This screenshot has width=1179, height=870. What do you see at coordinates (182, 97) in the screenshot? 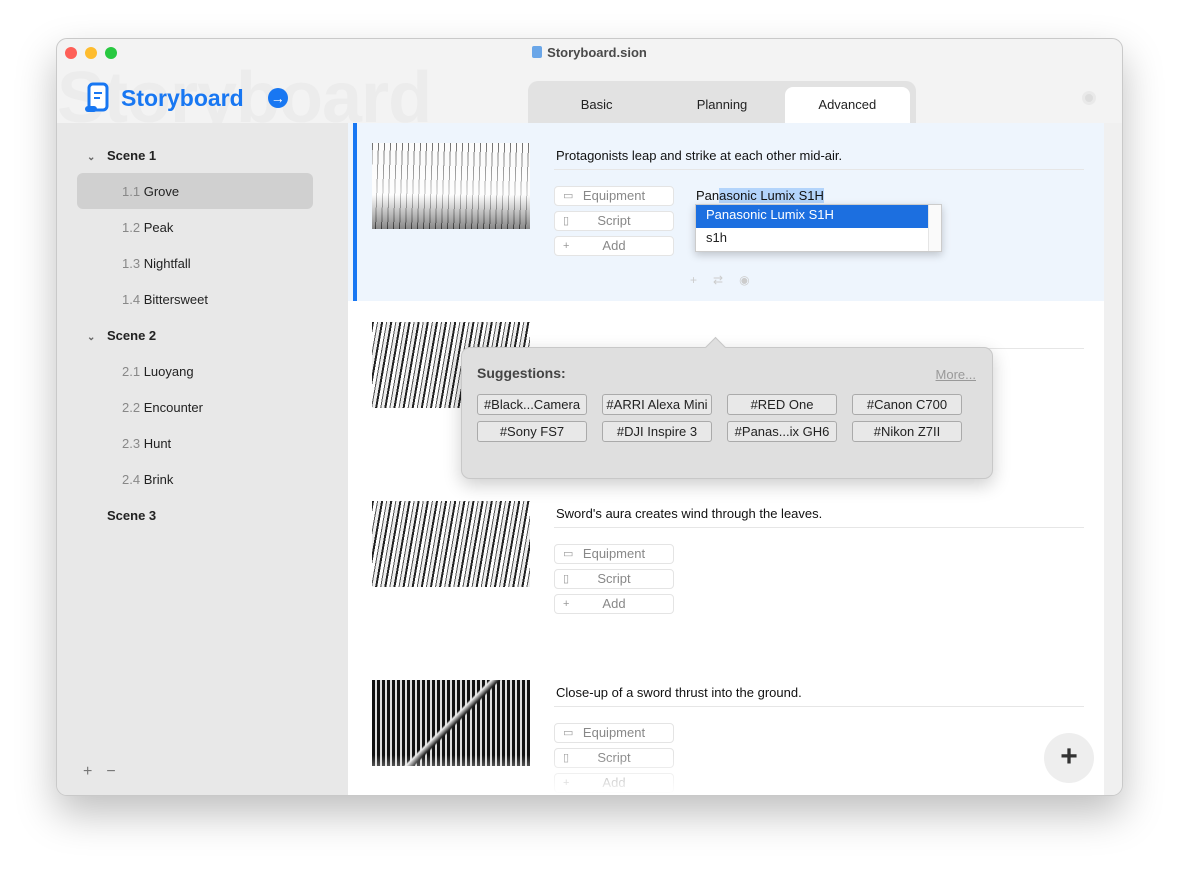
I see `app-name: Storyboard` at bounding box center [182, 97].